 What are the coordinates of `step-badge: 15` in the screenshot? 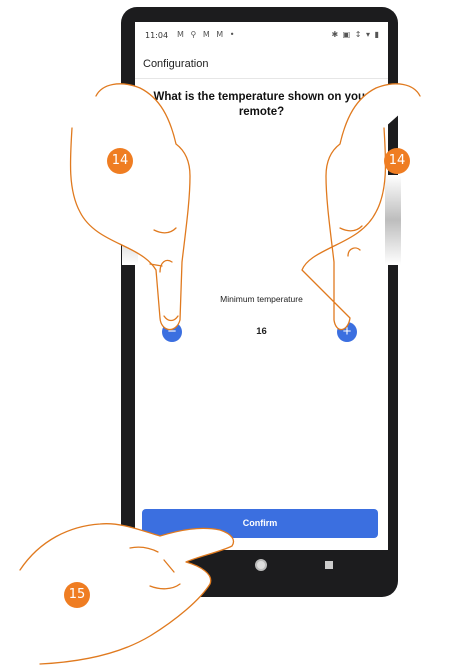 It's located at (77, 595).